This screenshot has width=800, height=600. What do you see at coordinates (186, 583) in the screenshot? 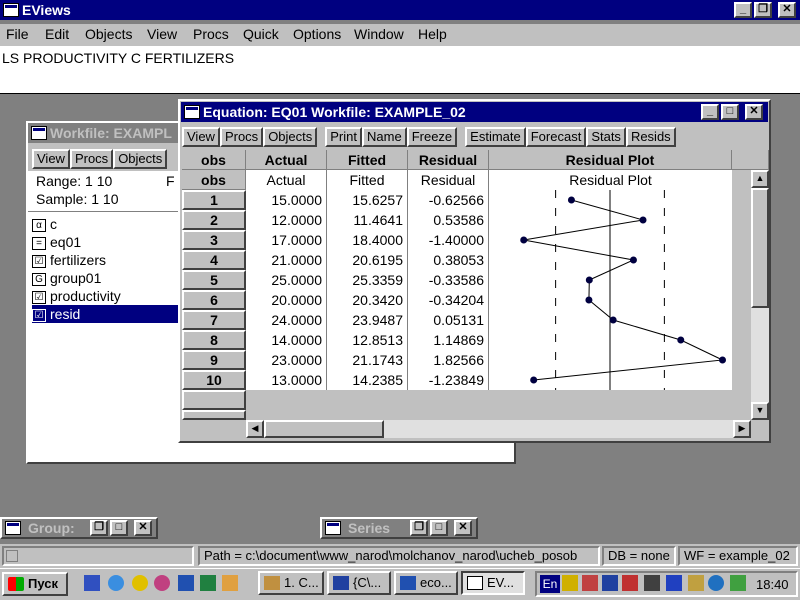
I see `word-icon` at bounding box center [186, 583].